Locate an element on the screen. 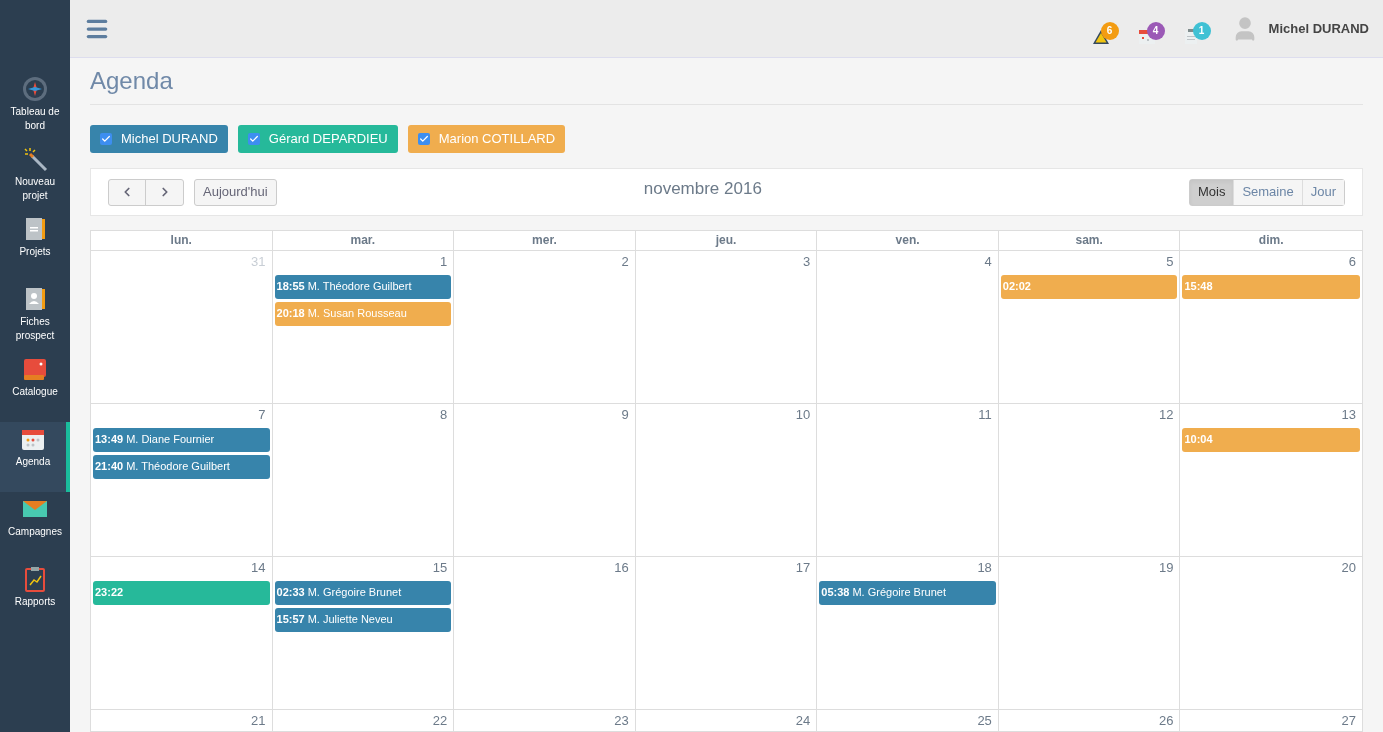  today-button: Aujourd'hui is located at coordinates (235, 192).